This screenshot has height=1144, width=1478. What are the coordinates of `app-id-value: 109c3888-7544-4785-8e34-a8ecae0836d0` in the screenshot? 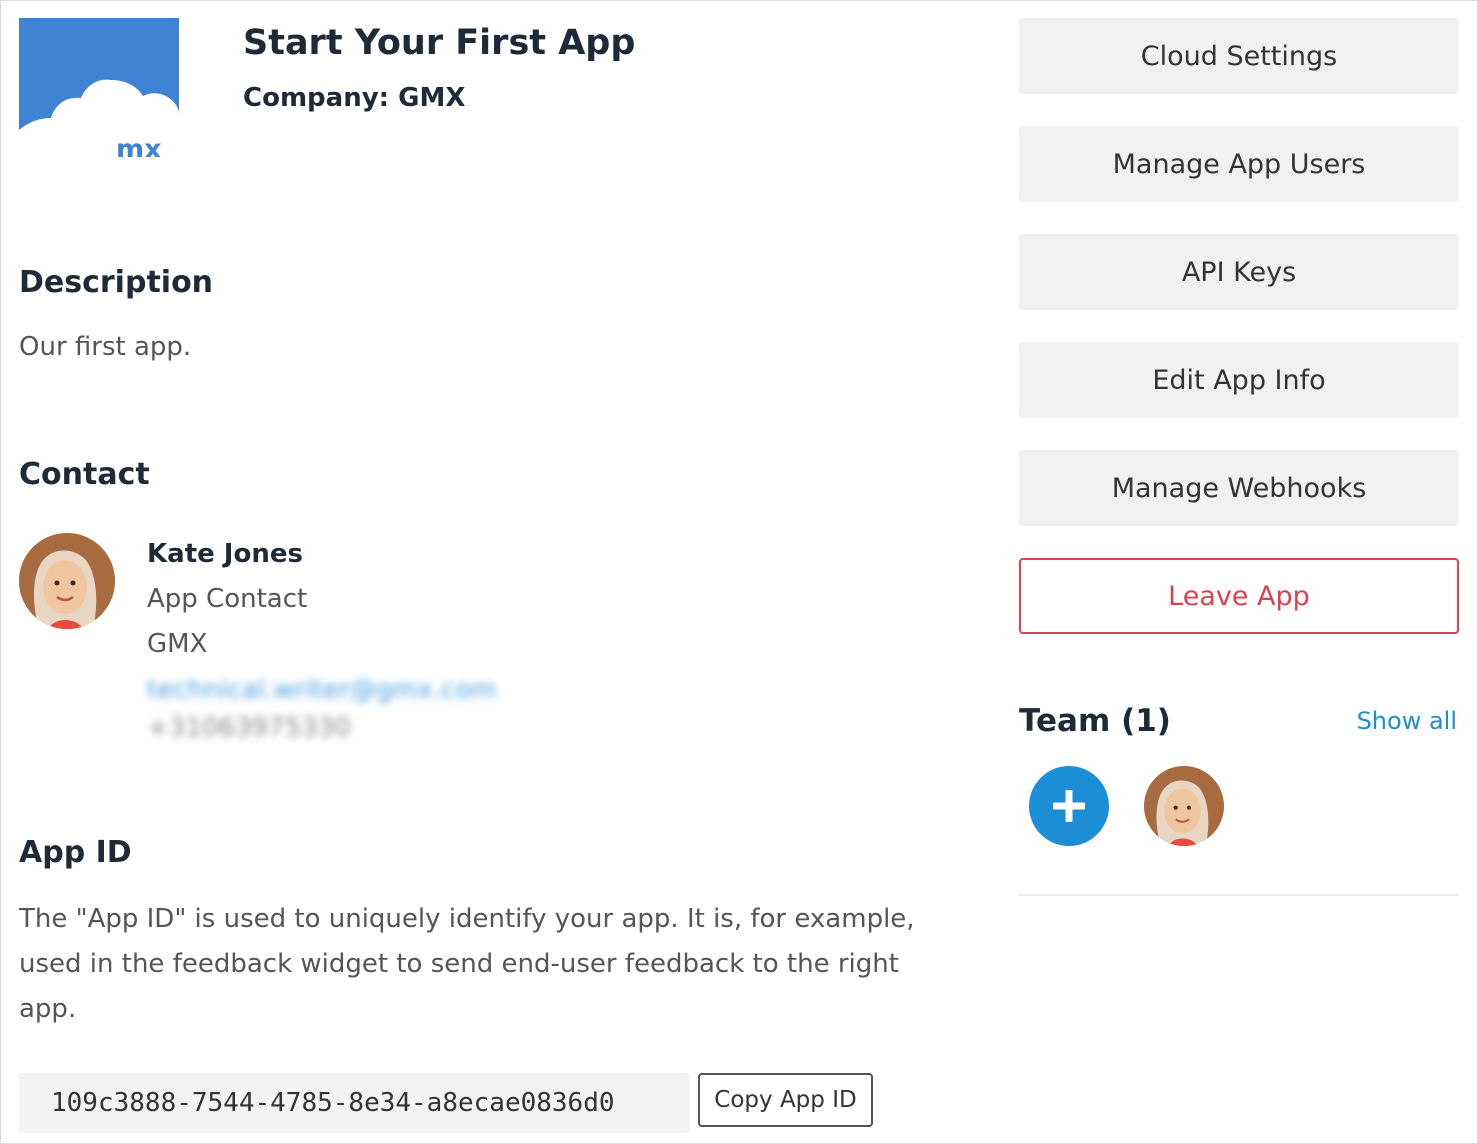 It's located at (354, 1103).